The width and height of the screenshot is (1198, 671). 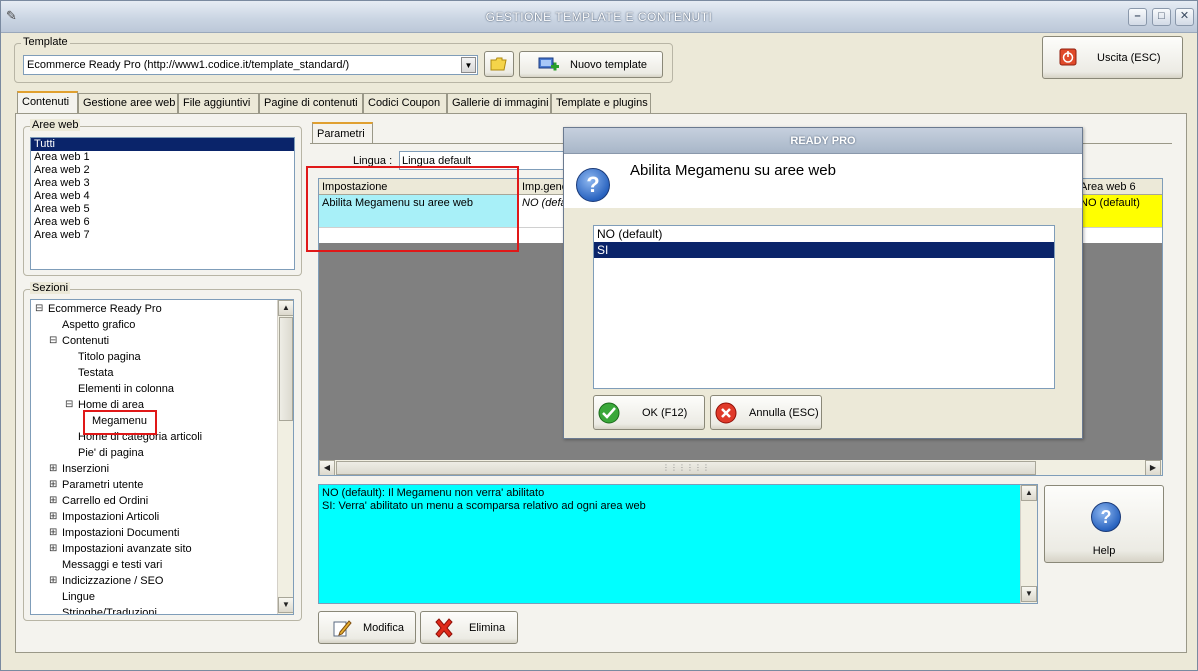 I want to click on list-item: Area web 4, so click(x=162, y=196).